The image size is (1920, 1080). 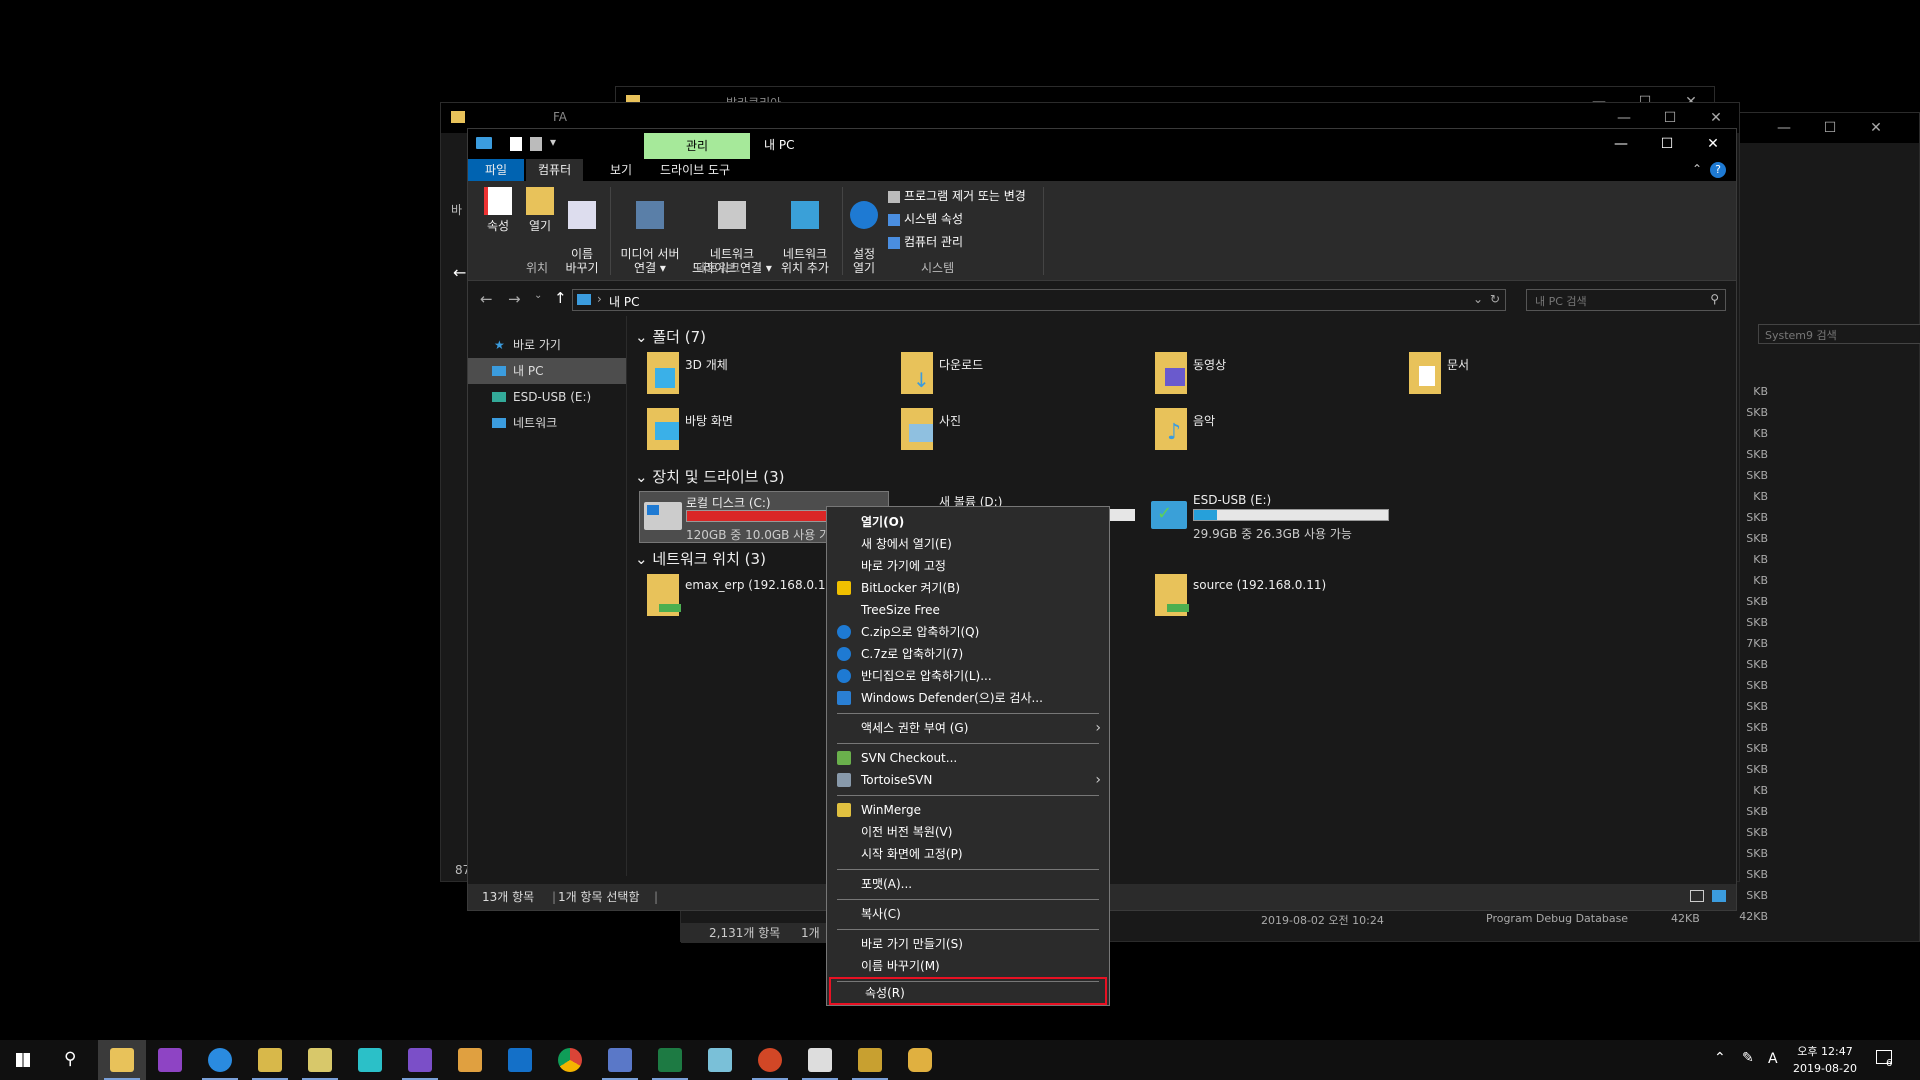 What do you see at coordinates (650, 231) in the screenshot?
I see `media-server-button: 미디어 서버 연결 ▾` at bounding box center [650, 231].